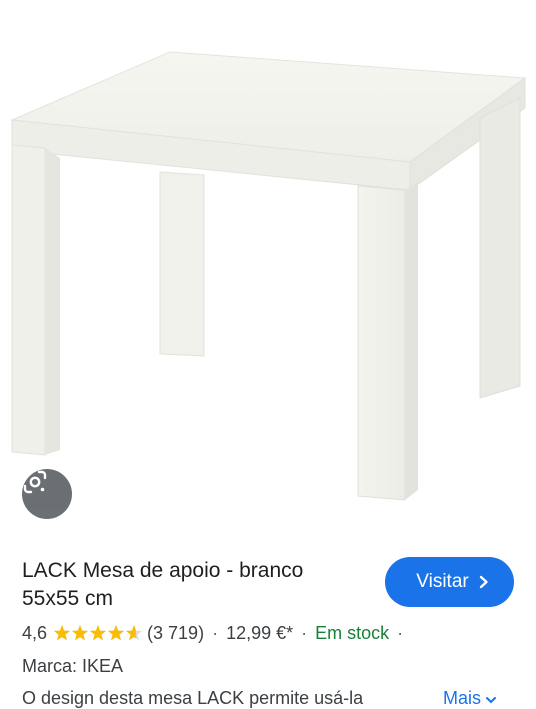 This screenshot has width=536, height=709. I want to click on chevron-down-icon, so click(491, 700).